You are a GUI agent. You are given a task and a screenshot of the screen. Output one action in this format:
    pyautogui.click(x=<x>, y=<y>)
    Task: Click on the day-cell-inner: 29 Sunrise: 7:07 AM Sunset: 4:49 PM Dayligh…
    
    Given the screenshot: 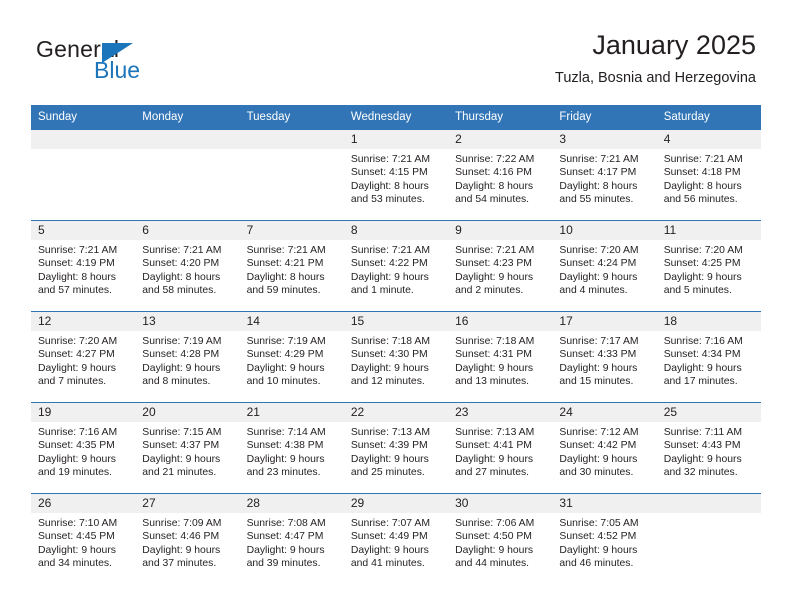 What is the action you would take?
    pyautogui.click(x=396, y=539)
    